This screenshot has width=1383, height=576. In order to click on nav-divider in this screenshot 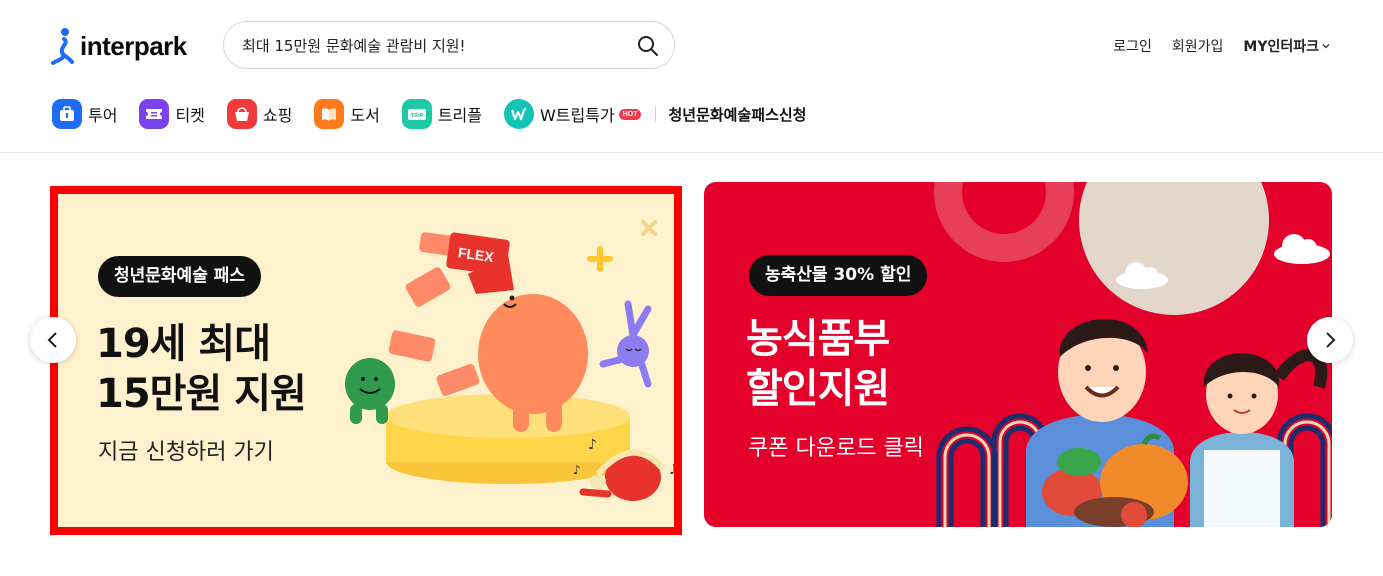, I will do `click(656, 114)`.